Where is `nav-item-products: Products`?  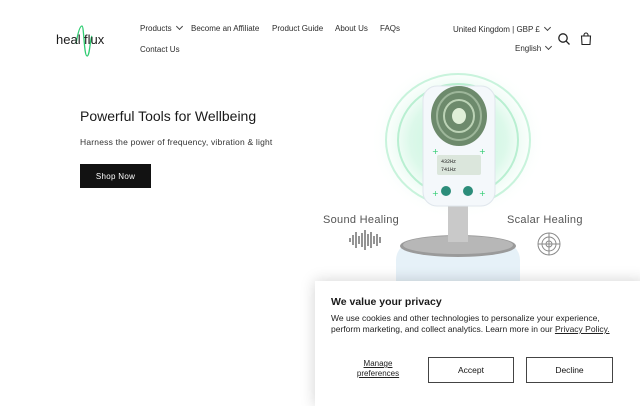
nav-item-products: Products is located at coordinates (161, 27).